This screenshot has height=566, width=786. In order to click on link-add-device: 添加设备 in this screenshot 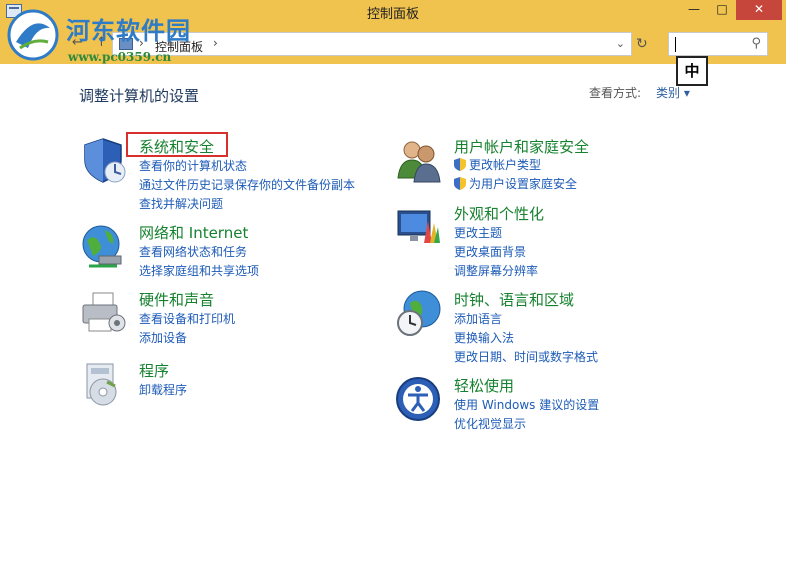, I will do `click(163, 337)`.